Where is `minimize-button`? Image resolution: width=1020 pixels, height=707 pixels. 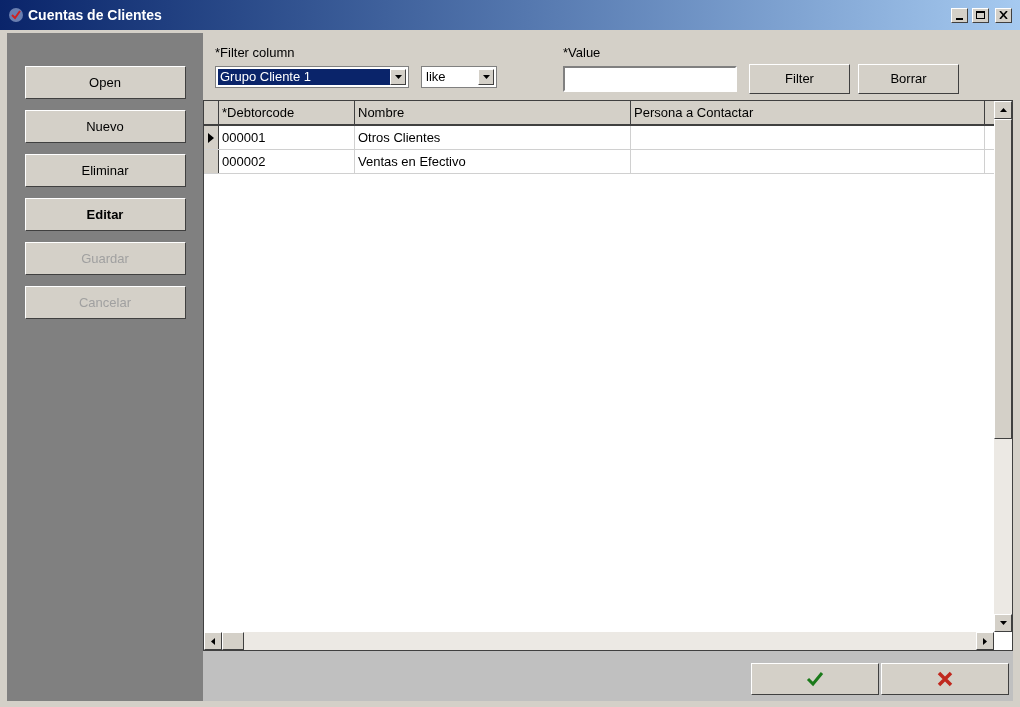
minimize-button is located at coordinates (959, 15).